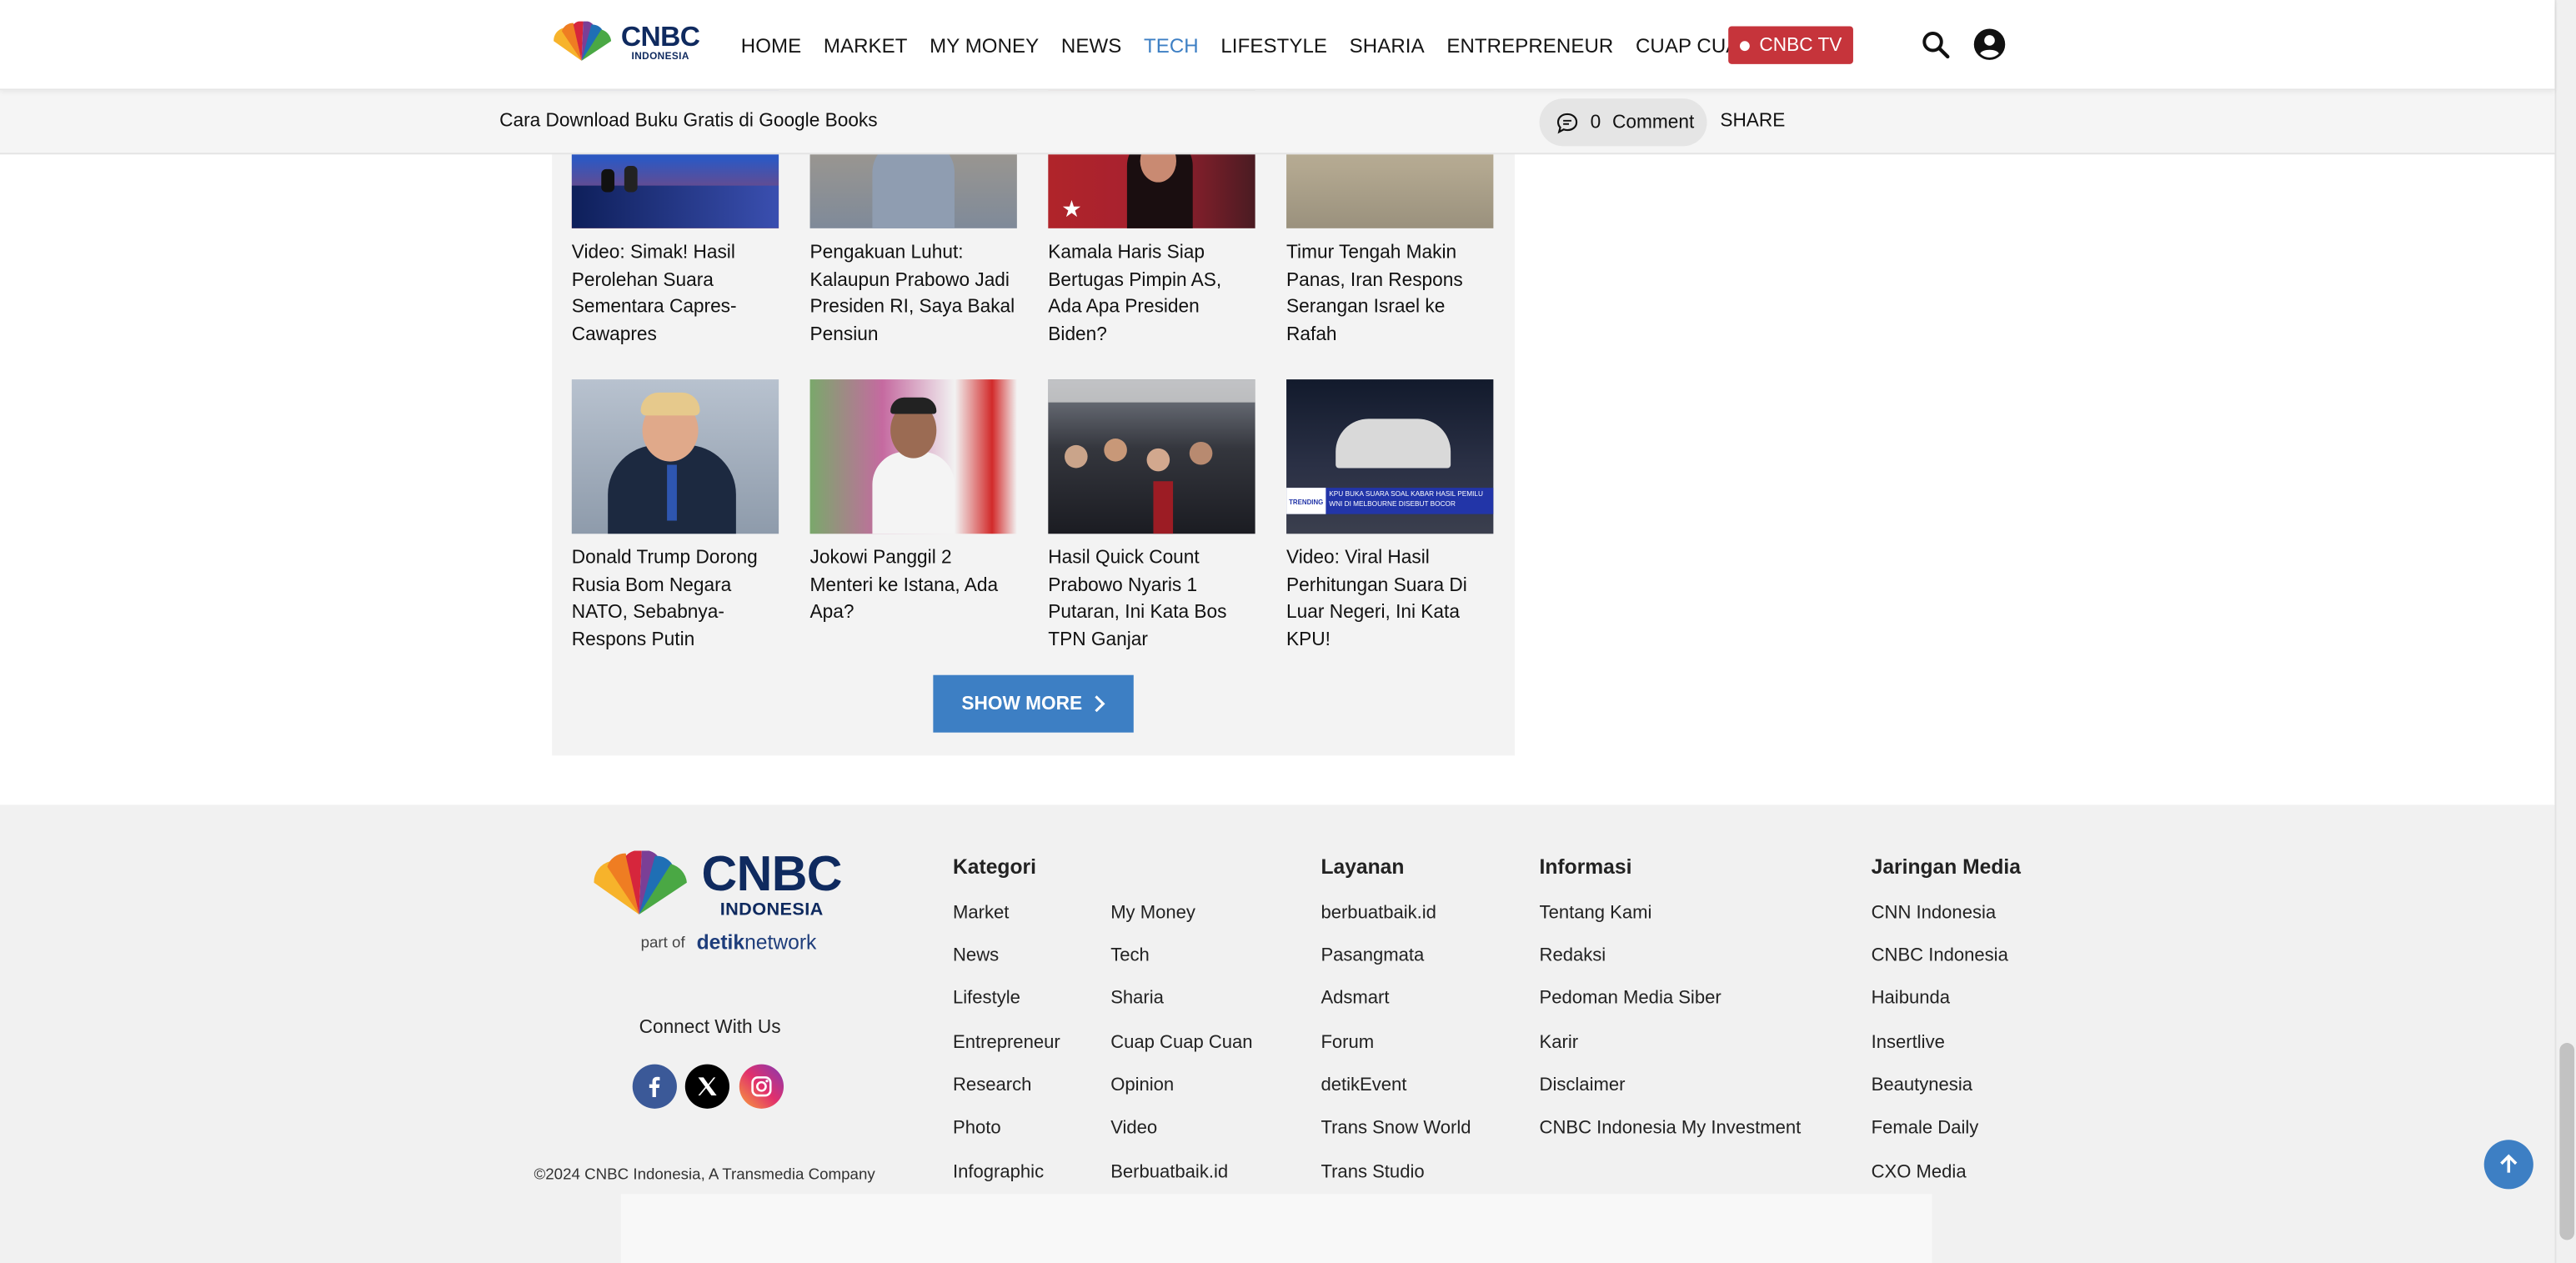  What do you see at coordinates (1596, 914) in the screenshot?
I see `footer-link-informasi: Tentang Kami` at bounding box center [1596, 914].